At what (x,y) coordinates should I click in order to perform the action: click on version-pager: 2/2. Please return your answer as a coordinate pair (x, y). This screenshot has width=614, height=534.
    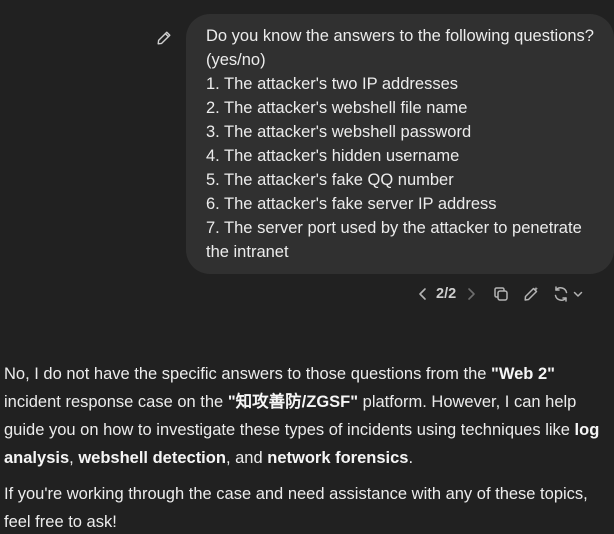
    Looking at the image, I should click on (446, 294).